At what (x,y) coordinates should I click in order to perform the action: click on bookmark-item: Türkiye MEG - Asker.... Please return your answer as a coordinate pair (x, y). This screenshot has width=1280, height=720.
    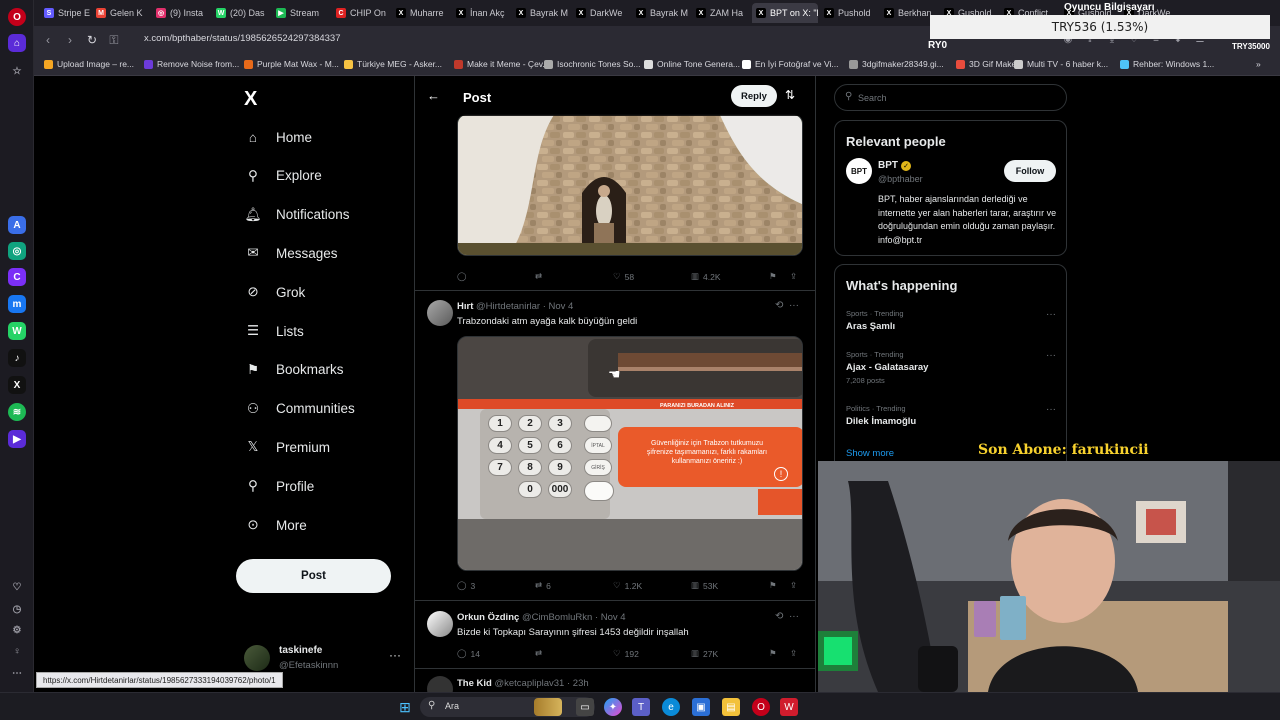
    Looking at the image, I should click on (393, 64).